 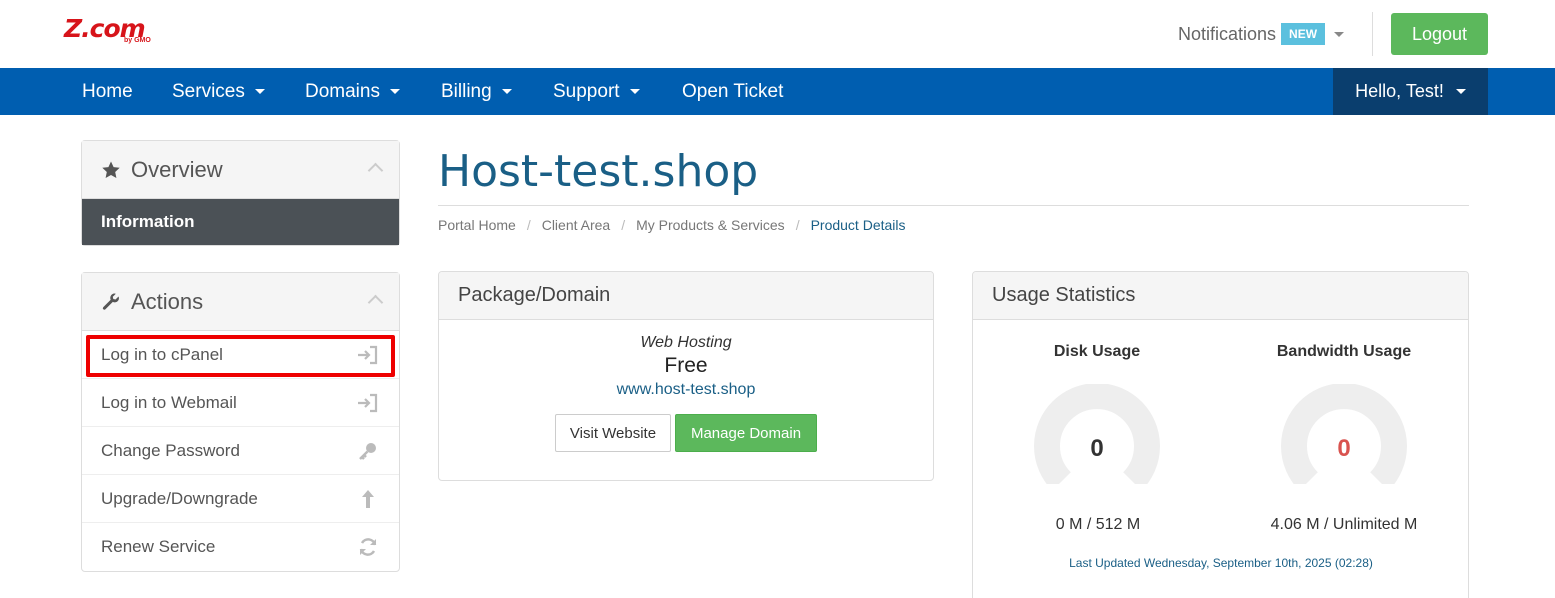 What do you see at coordinates (368, 499) in the screenshot?
I see `arrow-up-icon` at bounding box center [368, 499].